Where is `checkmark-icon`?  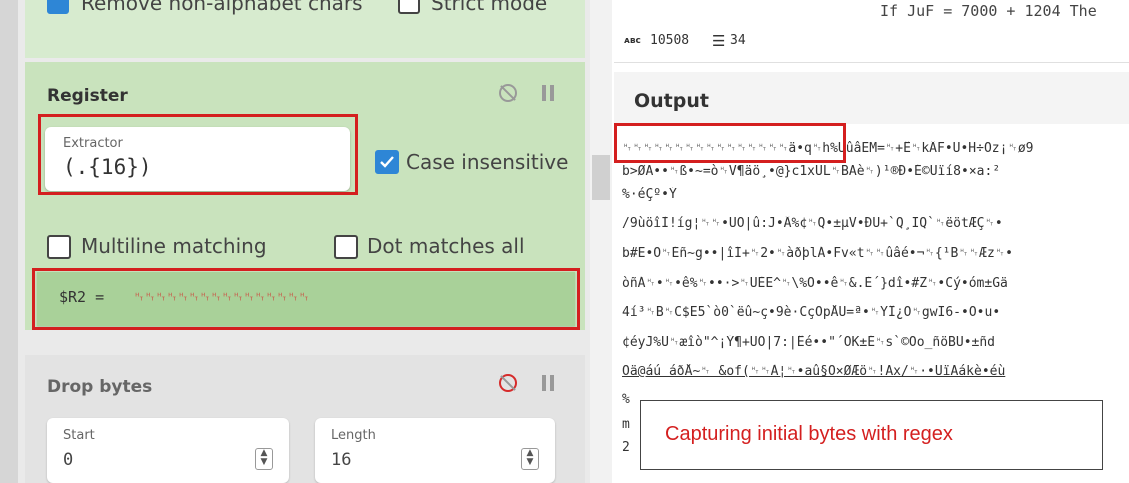
checkmark-icon is located at coordinates (387, 162).